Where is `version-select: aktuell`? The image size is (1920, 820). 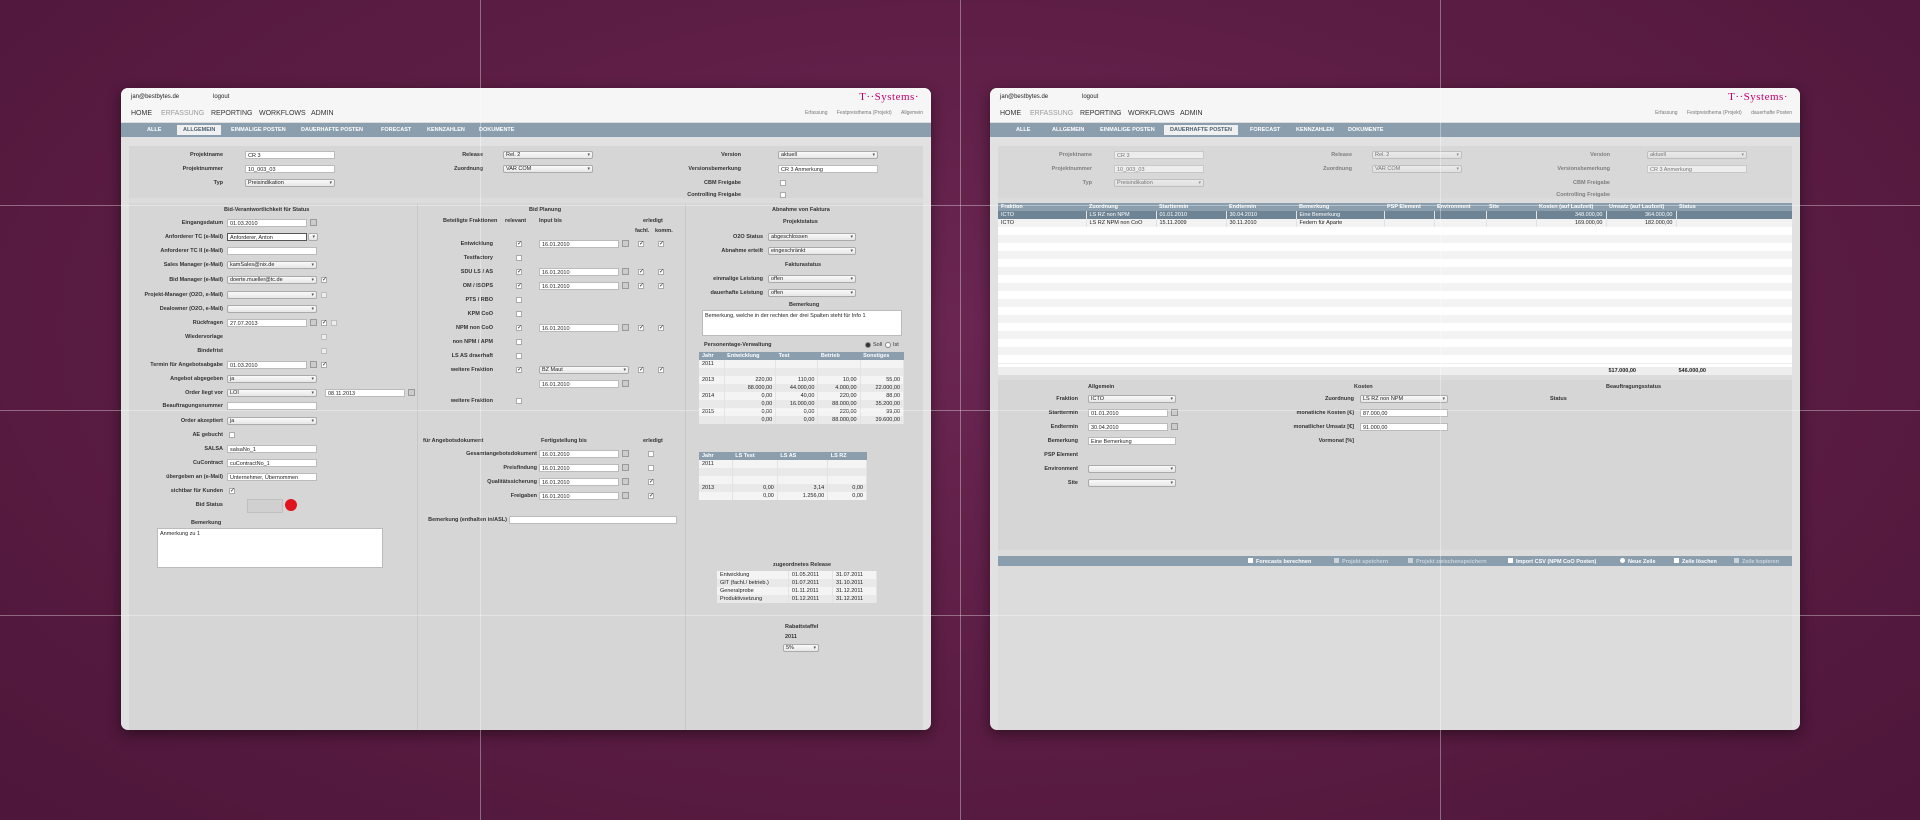
version-select: aktuell is located at coordinates (828, 155).